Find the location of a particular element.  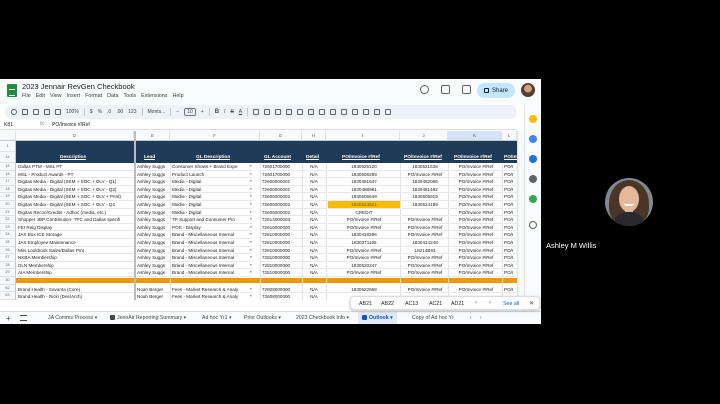

table-cell-desc: Dallas PTM - MSL PT is located at coordinates (76, 167).